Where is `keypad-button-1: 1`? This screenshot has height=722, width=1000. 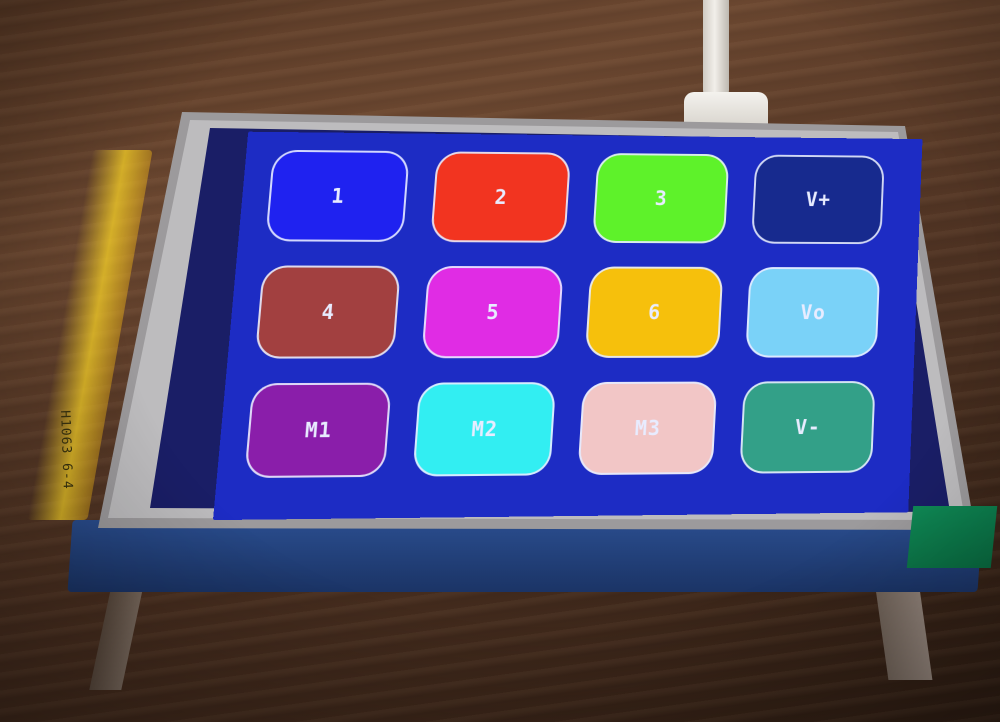
keypad-button-1: 1 is located at coordinates (337, 195).